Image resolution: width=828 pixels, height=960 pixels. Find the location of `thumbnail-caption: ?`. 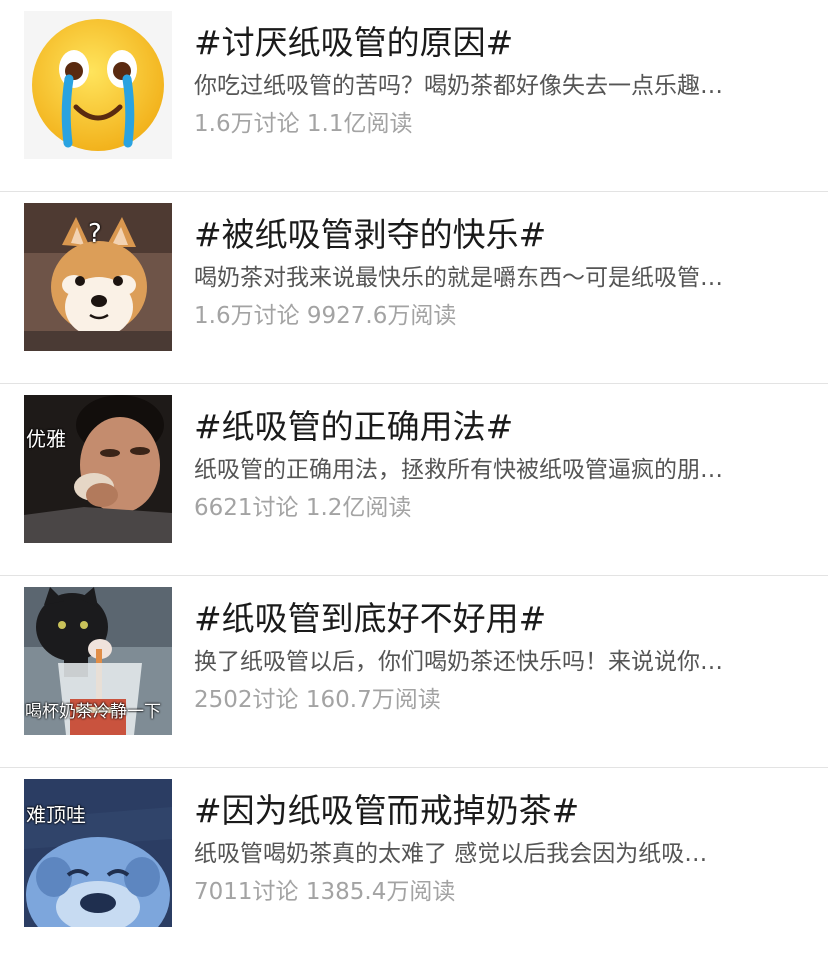

thumbnail-caption: ? is located at coordinates (95, 234).